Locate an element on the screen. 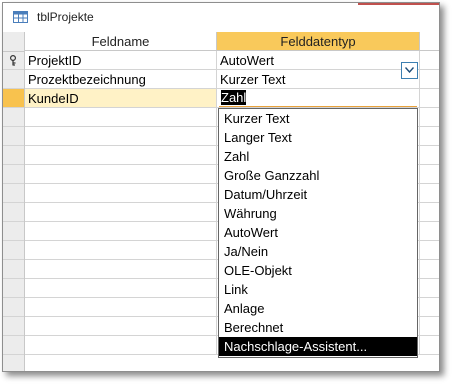 This screenshot has width=454, height=386. table-icon is located at coordinates (20, 17).